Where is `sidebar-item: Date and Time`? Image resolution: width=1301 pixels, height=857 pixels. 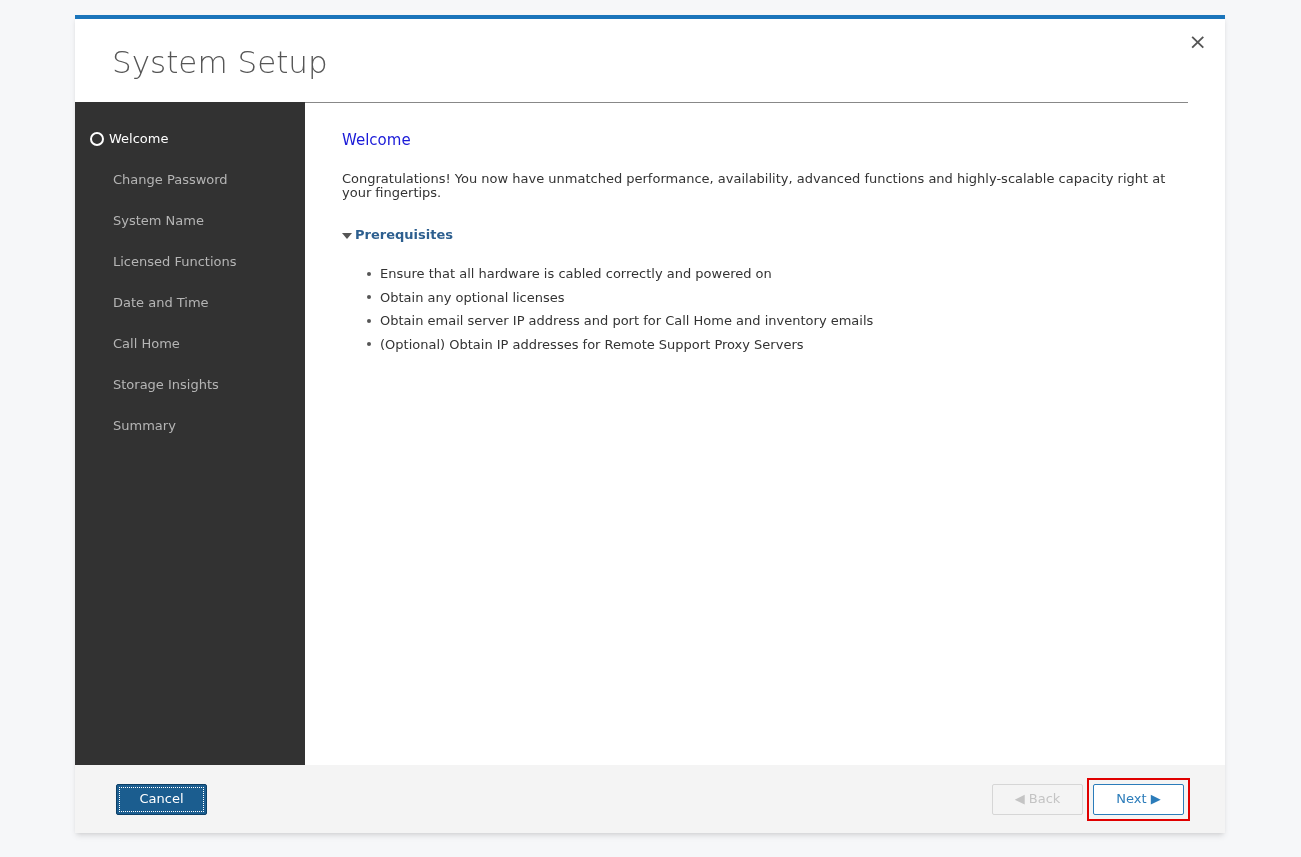
sidebar-item: Date and Time is located at coordinates (142, 303).